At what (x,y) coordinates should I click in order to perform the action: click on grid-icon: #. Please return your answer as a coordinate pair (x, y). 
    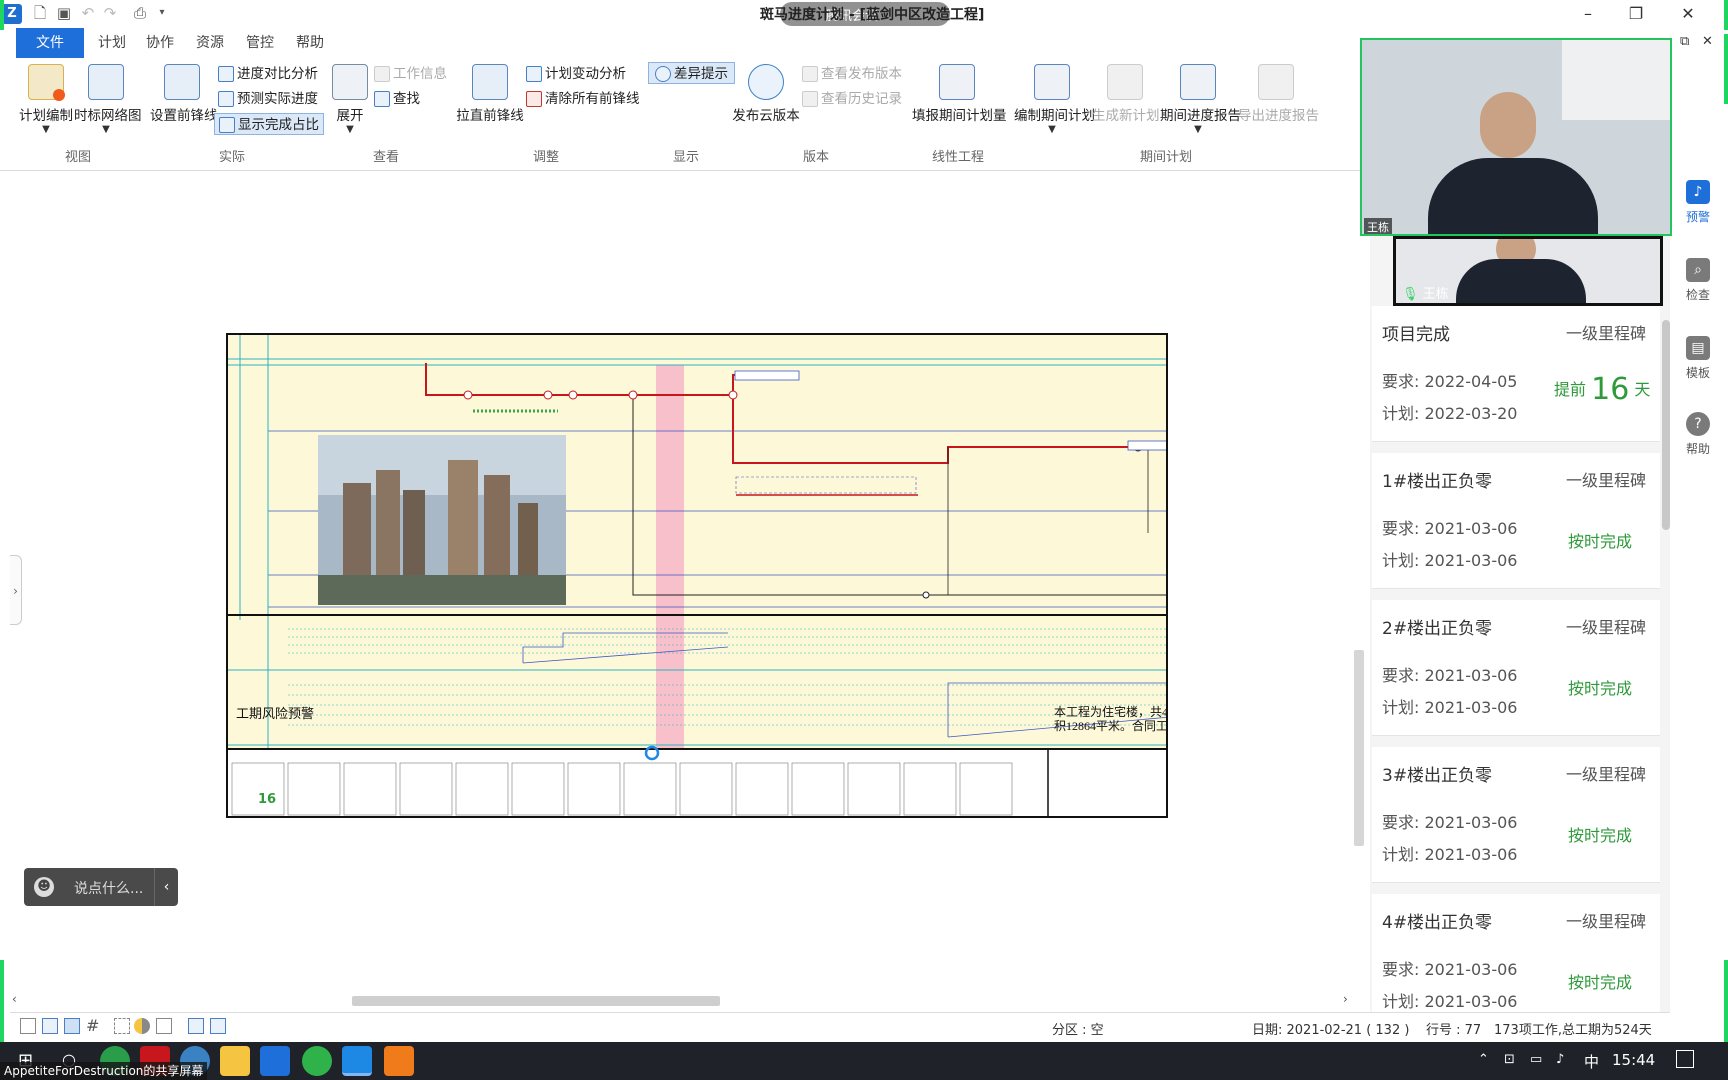
    Looking at the image, I should click on (92, 1025).